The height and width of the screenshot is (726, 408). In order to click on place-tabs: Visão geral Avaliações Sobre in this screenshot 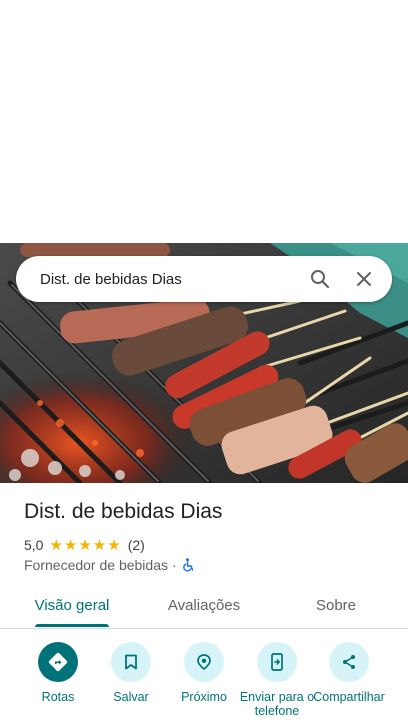, I will do `click(204, 606)`.